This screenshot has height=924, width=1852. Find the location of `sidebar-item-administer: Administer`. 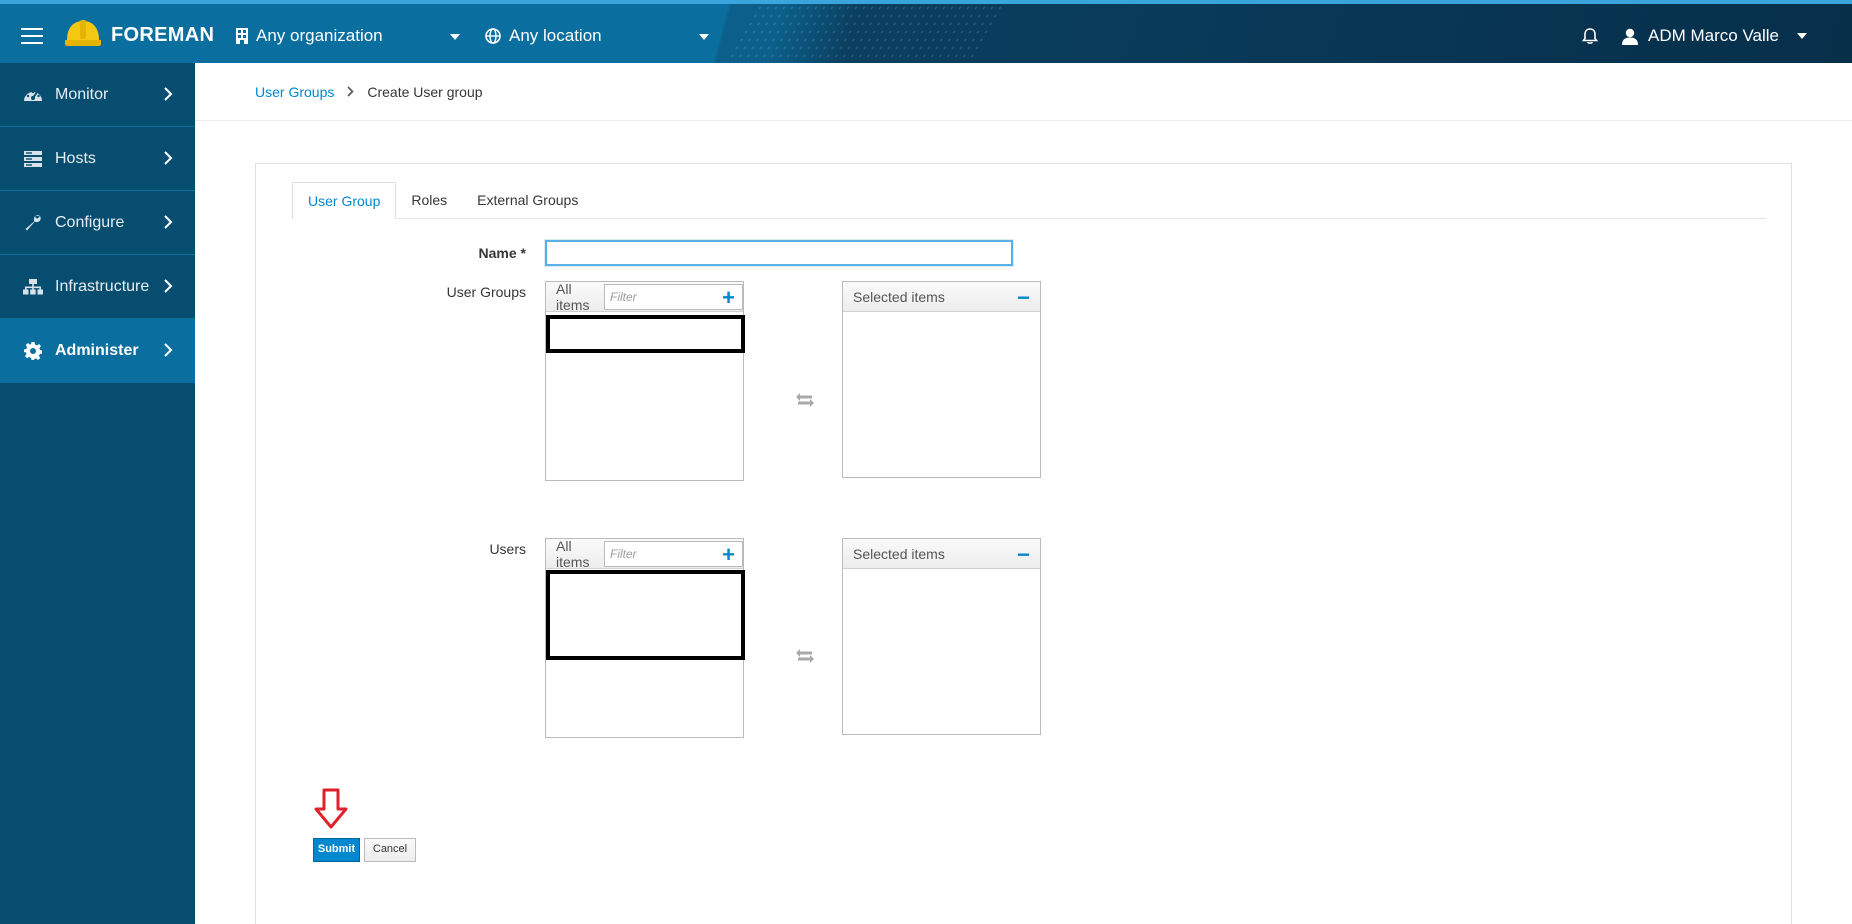

sidebar-item-administer: Administer is located at coordinates (97, 351).